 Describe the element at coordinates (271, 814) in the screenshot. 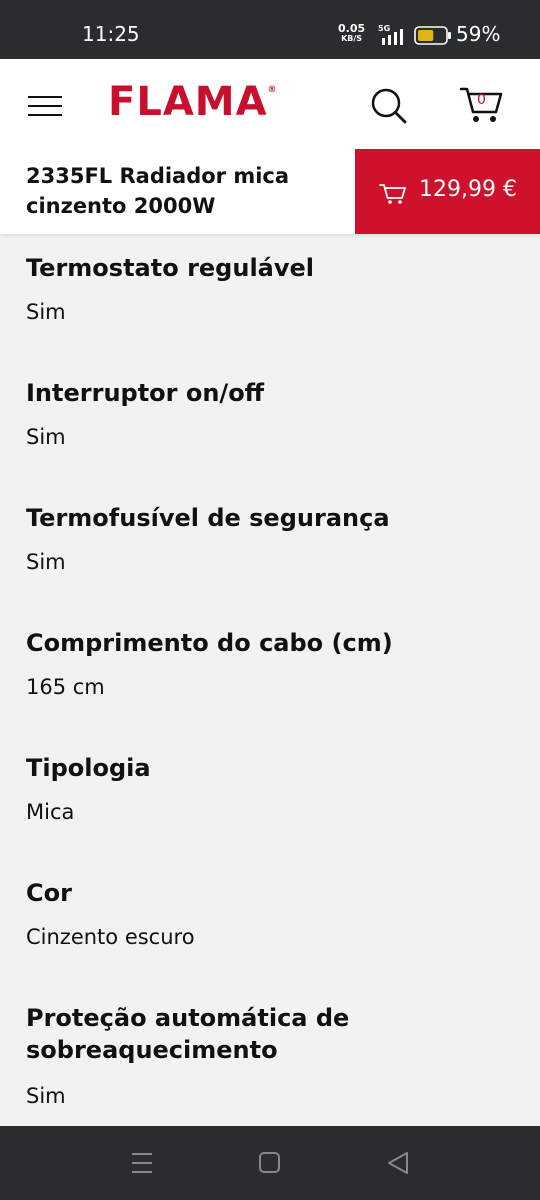

I see `spec-item: Tipologia Mica` at that location.